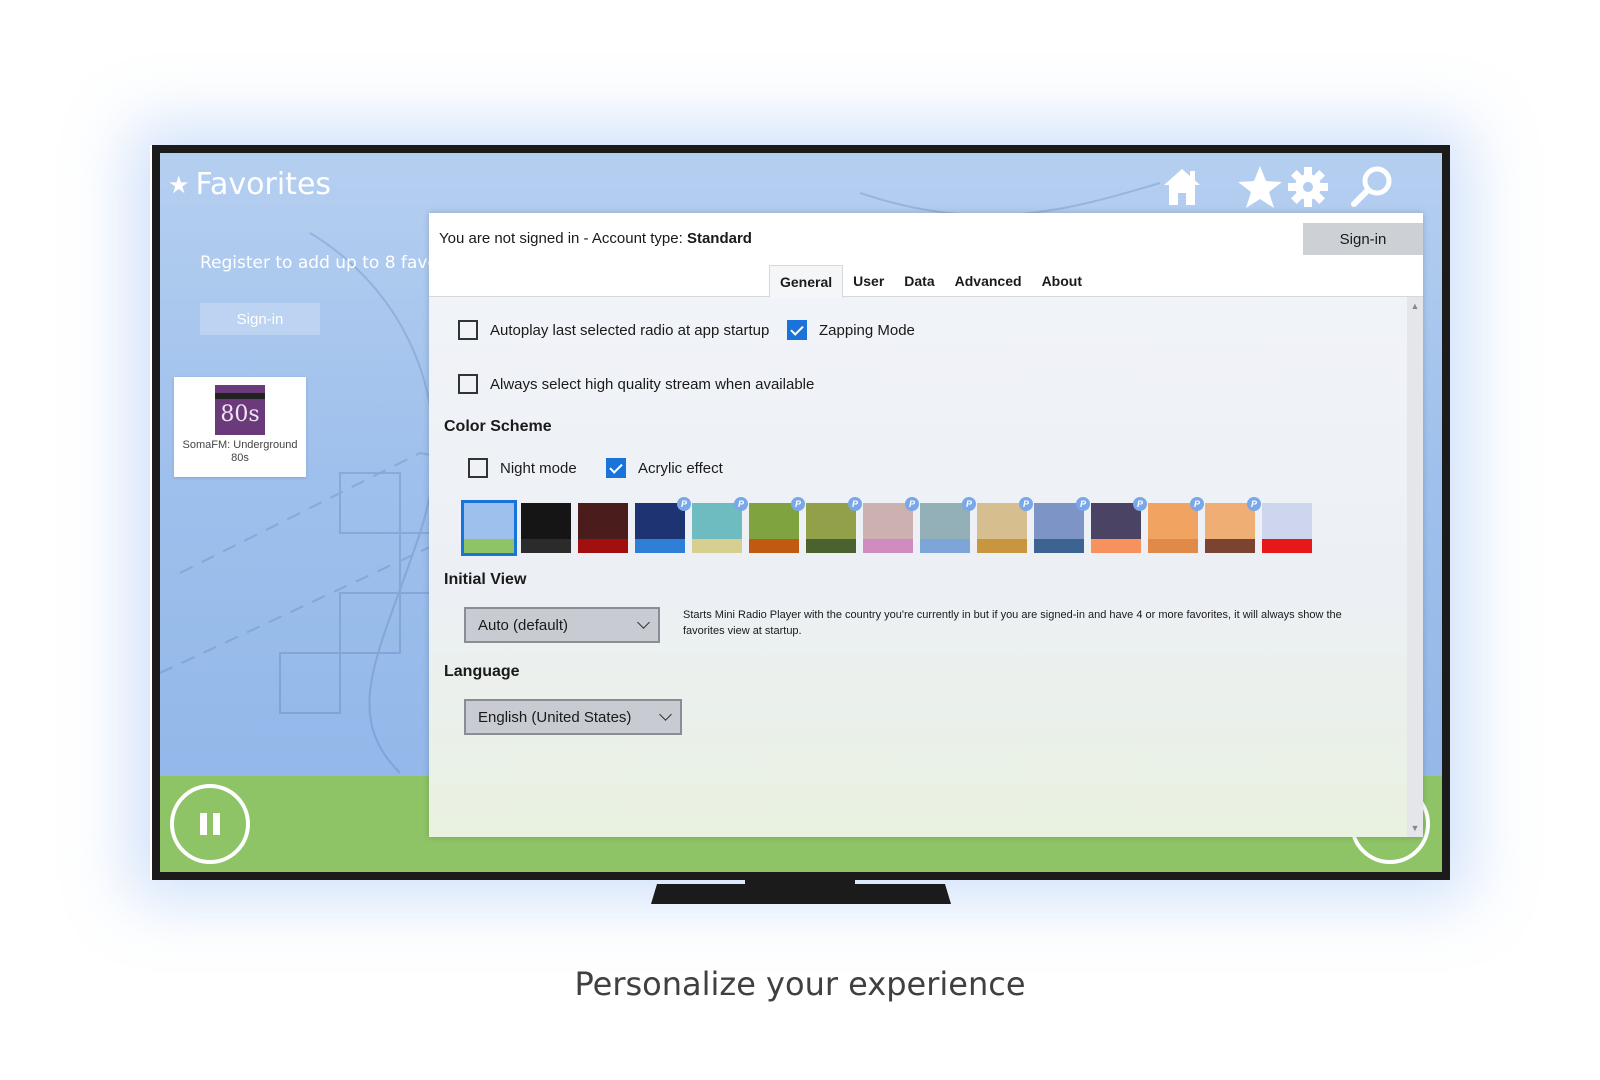  What do you see at coordinates (263, 184) in the screenshot?
I see `page-title-text: Favorites` at bounding box center [263, 184].